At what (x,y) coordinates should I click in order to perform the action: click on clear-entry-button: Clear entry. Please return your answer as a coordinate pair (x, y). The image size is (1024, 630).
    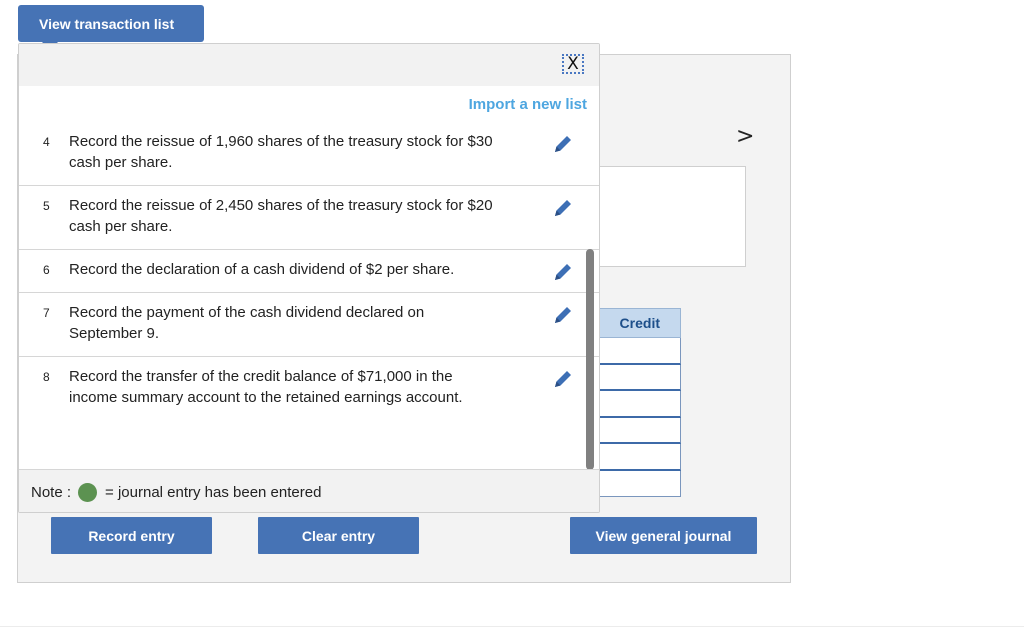
    Looking at the image, I should click on (338, 535).